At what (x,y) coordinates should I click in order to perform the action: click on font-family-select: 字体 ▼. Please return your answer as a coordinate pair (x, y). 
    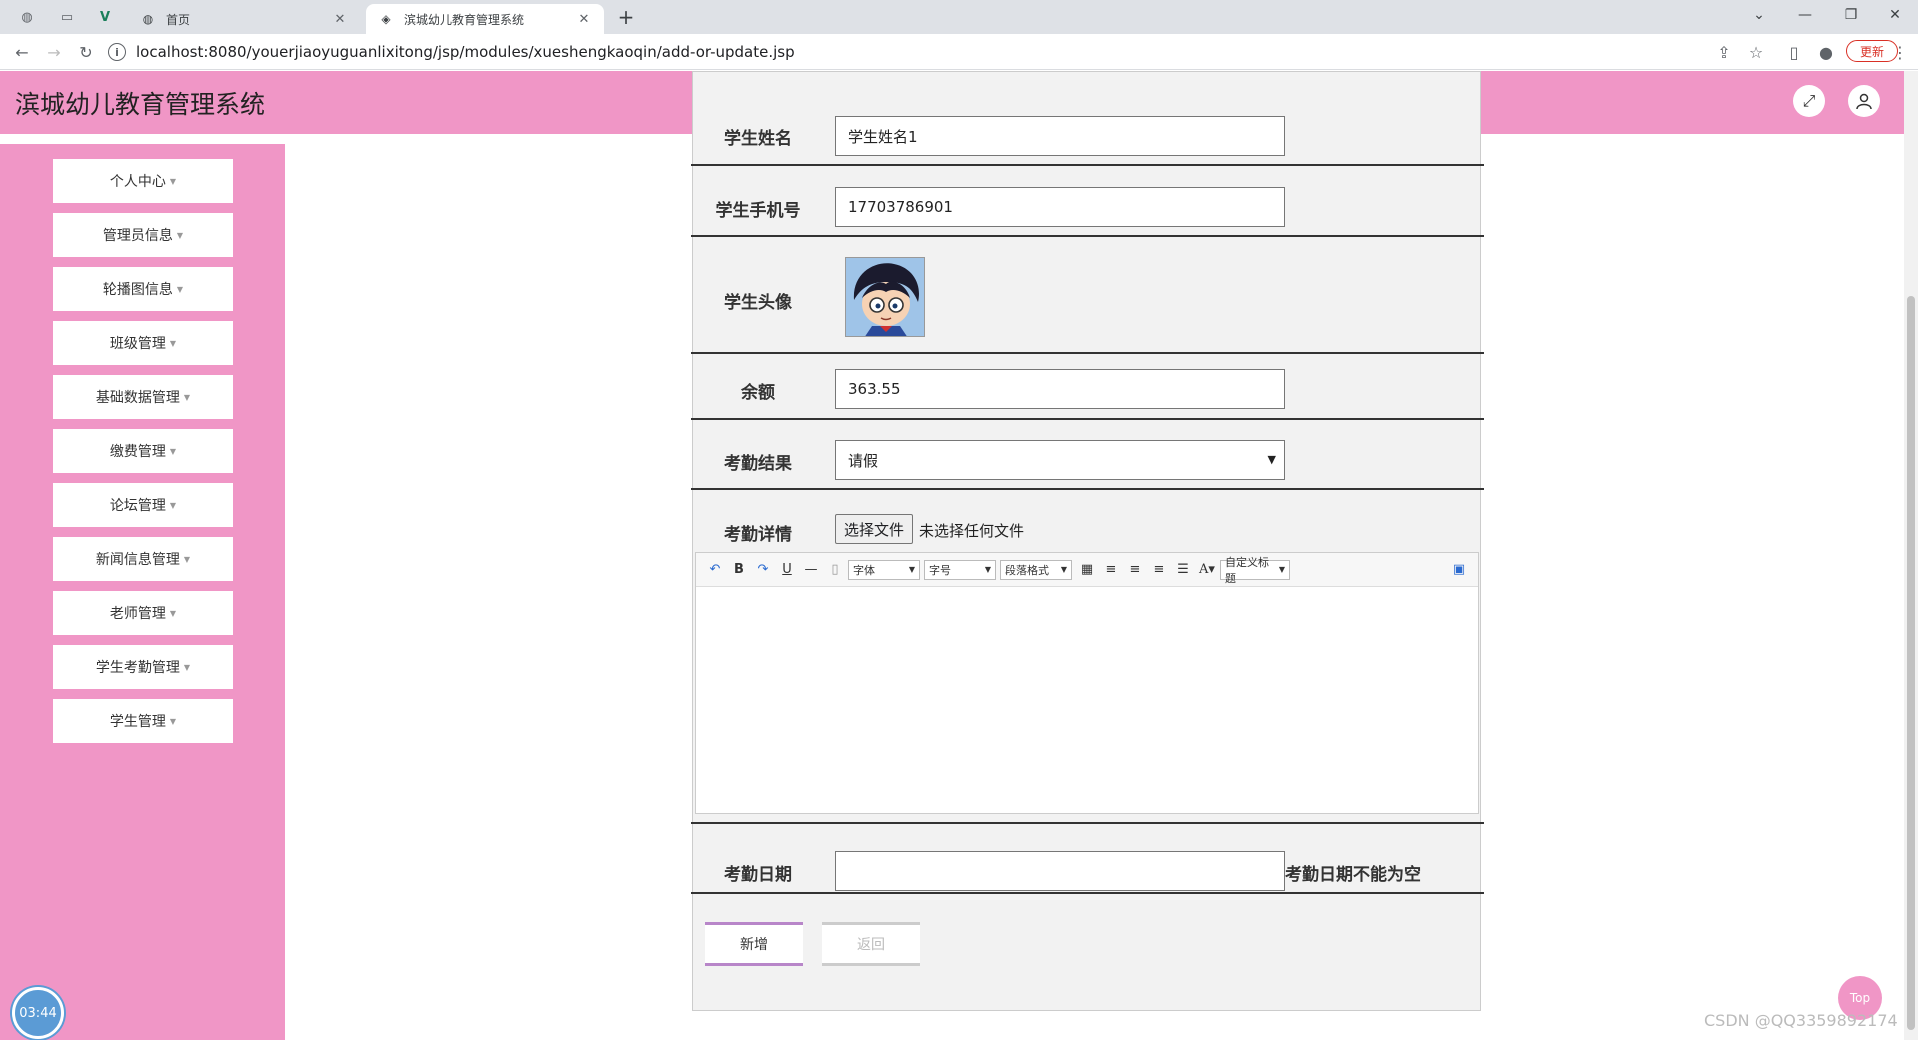
    Looking at the image, I should click on (884, 569).